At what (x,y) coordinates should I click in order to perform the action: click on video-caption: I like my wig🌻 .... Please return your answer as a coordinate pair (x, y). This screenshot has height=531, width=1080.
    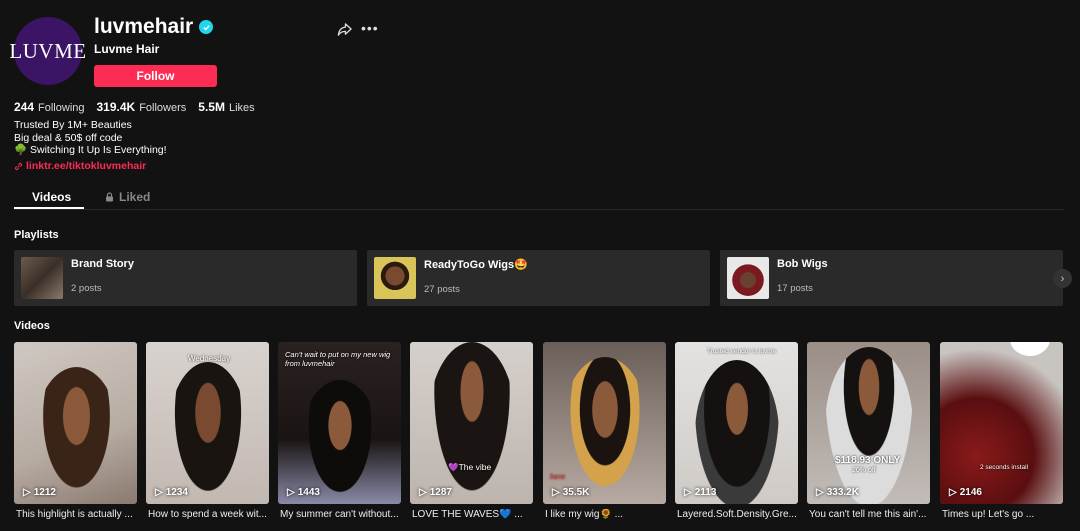
    Looking at the image, I should click on (606, 514).